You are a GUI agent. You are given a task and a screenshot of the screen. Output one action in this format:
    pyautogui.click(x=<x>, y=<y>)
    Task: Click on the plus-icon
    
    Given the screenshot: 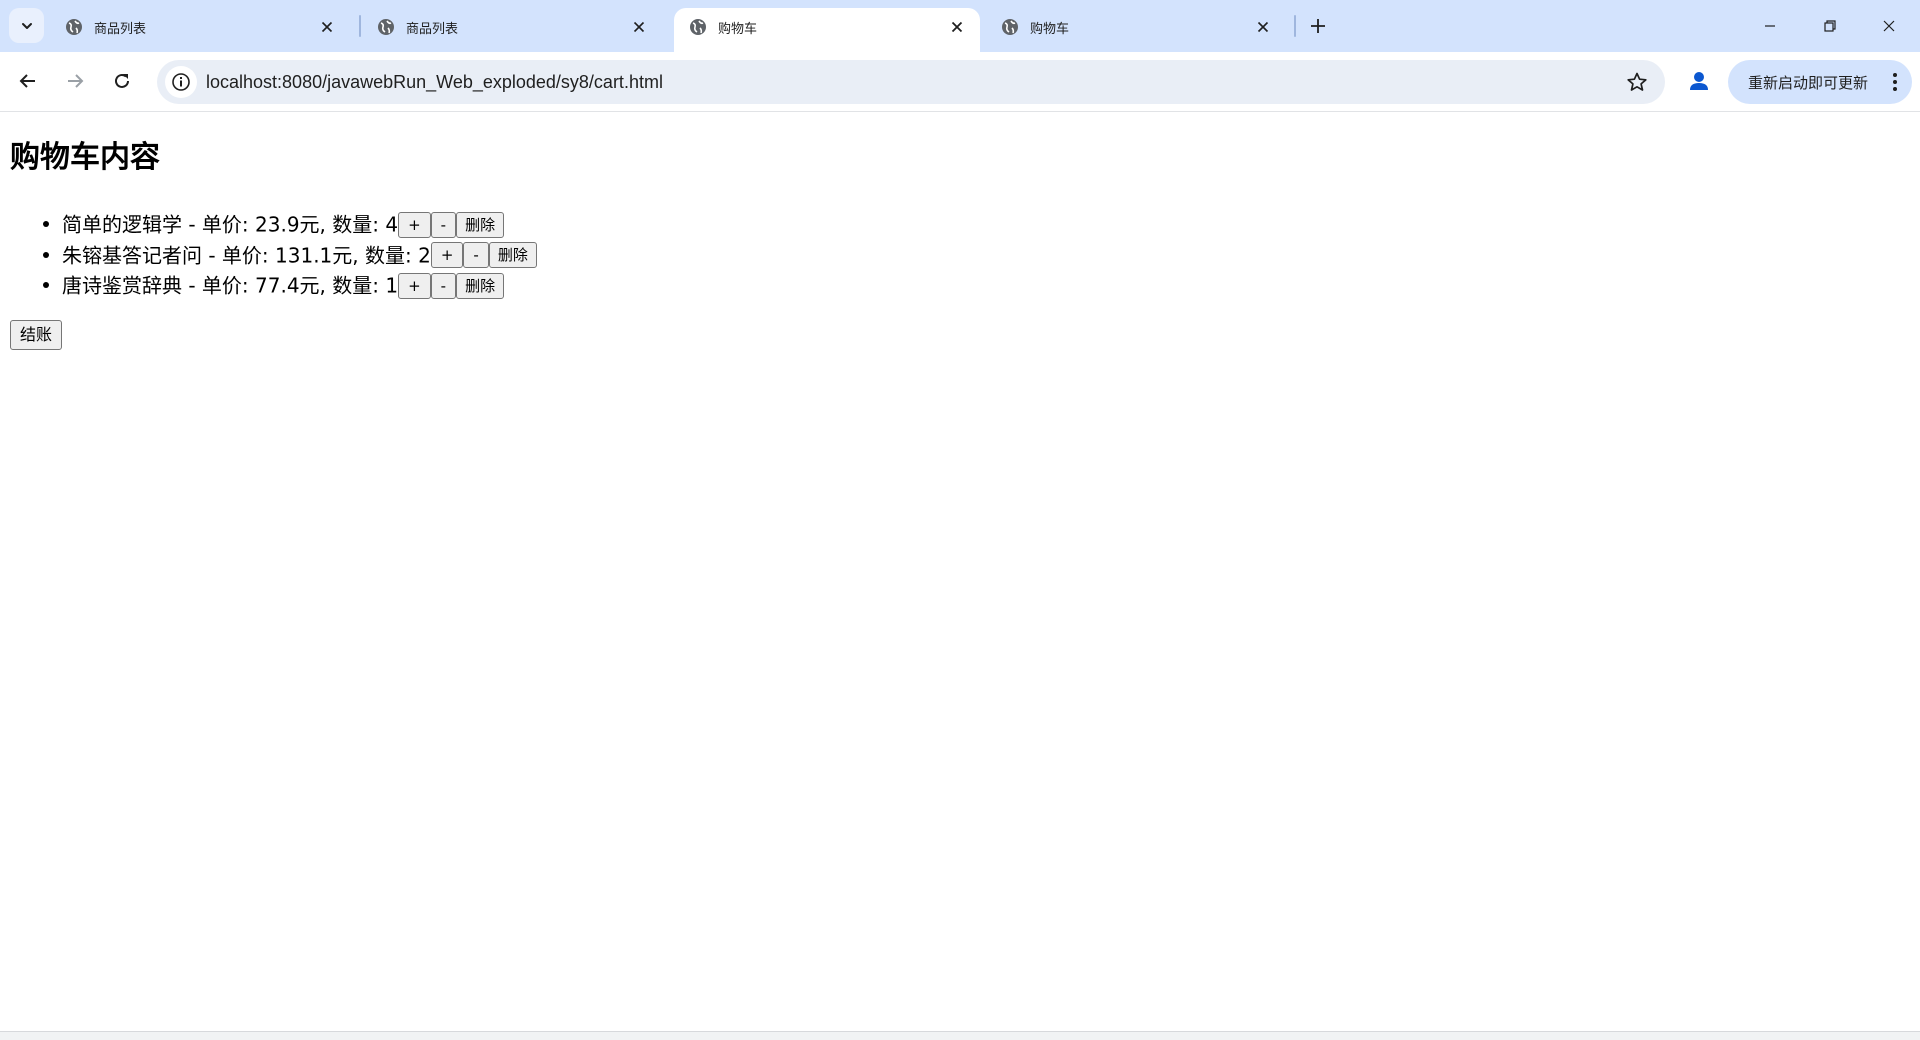 What is the action you would take?
    pyautogui.click(x=1318, y=26)
    